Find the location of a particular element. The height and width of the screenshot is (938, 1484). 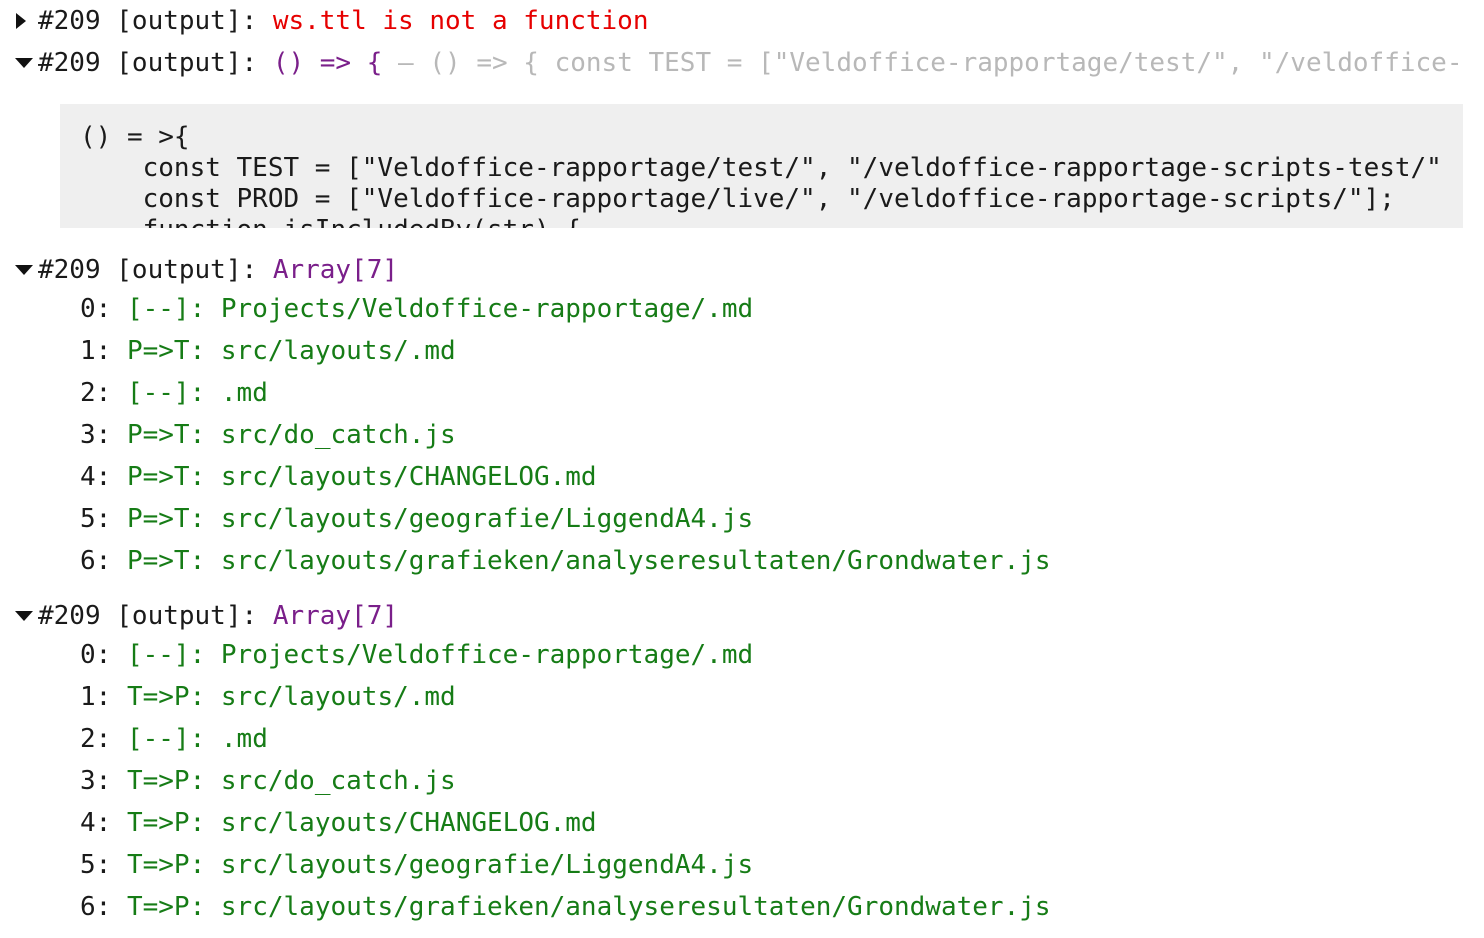

error-message: ws.ttl is not a function is located at coordinates (460, 21).